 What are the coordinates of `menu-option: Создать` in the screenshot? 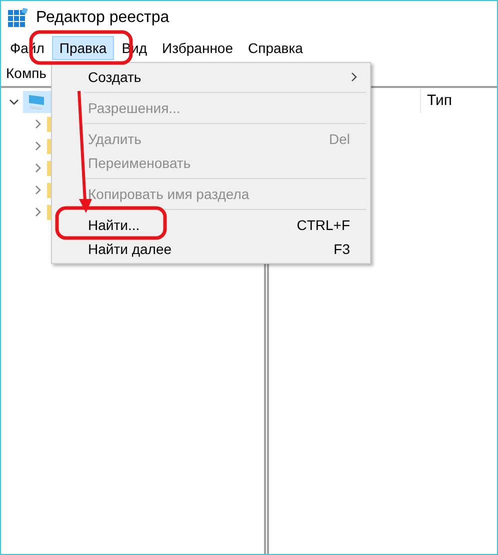 It's located at (211, 77).